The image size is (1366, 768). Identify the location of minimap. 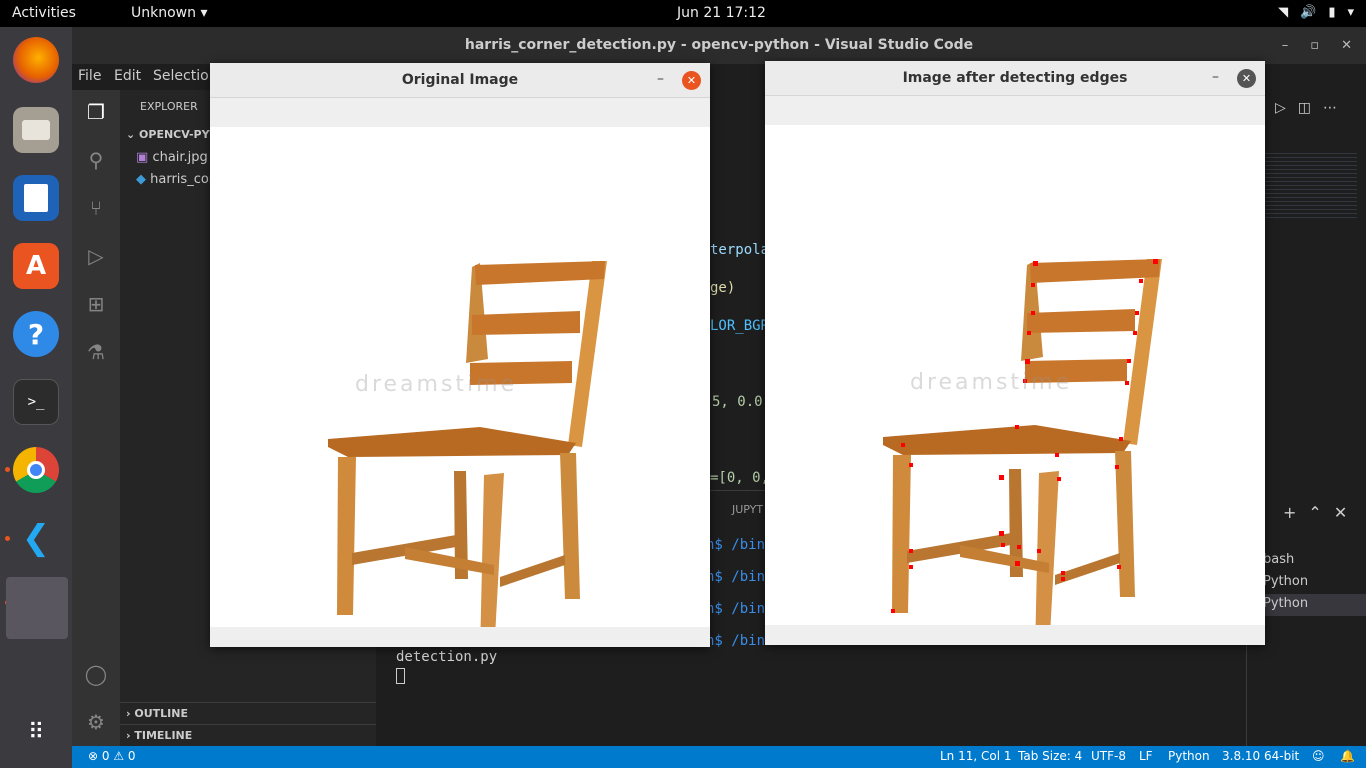
(1307, 185).